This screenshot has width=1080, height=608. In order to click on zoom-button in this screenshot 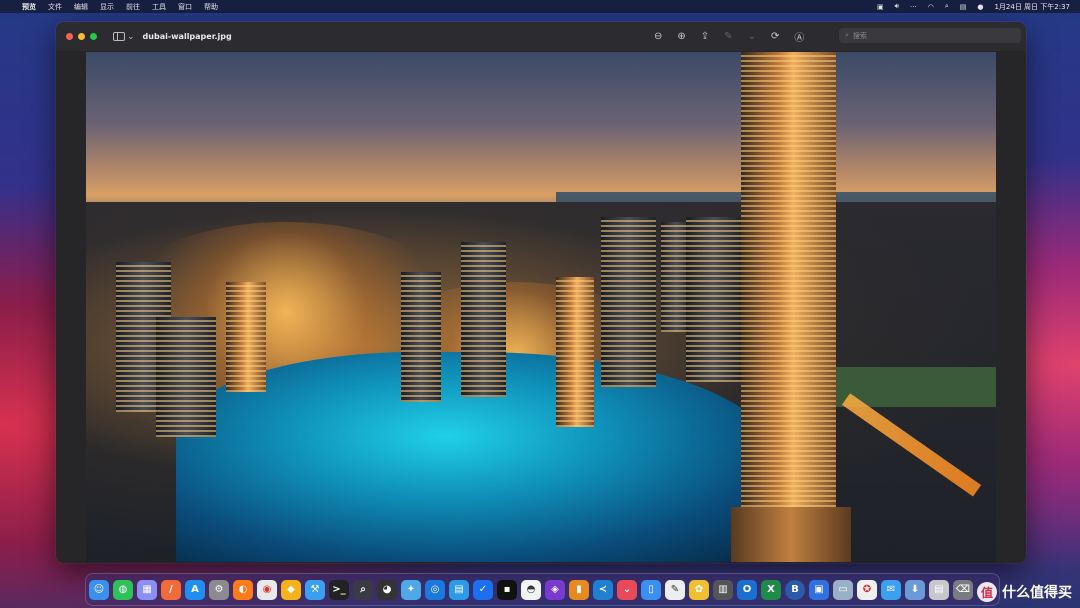, I will do `click(93, 36)`.